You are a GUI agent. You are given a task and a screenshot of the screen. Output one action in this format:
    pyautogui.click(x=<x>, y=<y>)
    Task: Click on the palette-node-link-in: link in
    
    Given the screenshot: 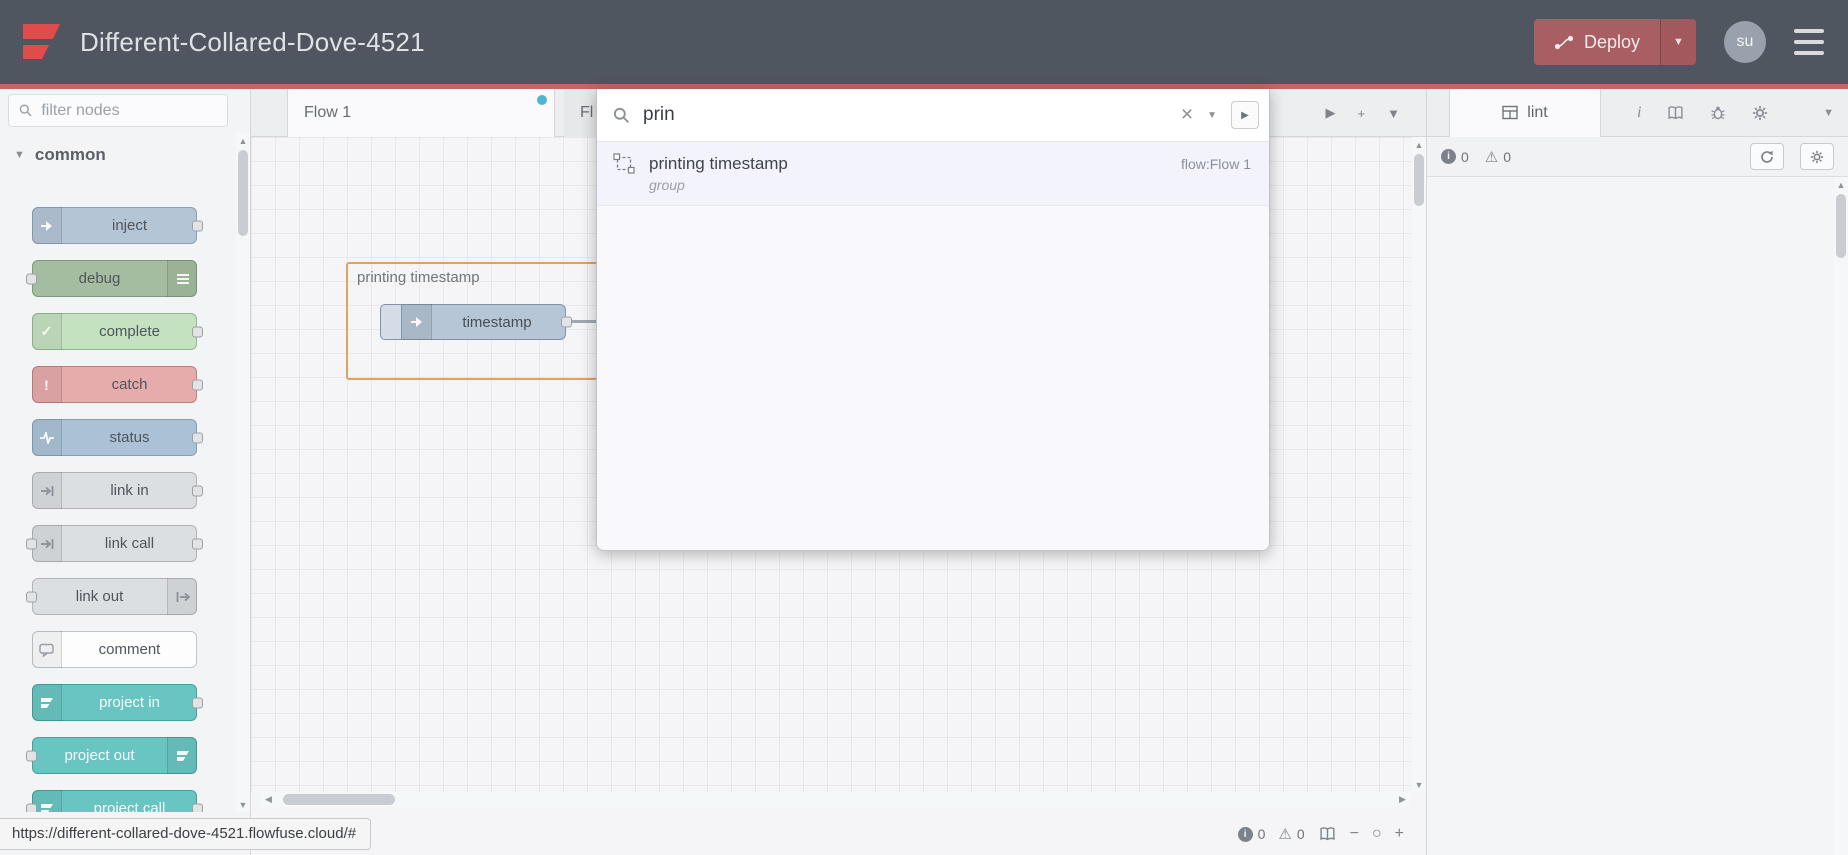 What is the action you would take?
    pyautogui.click(x=117, y=490)
    